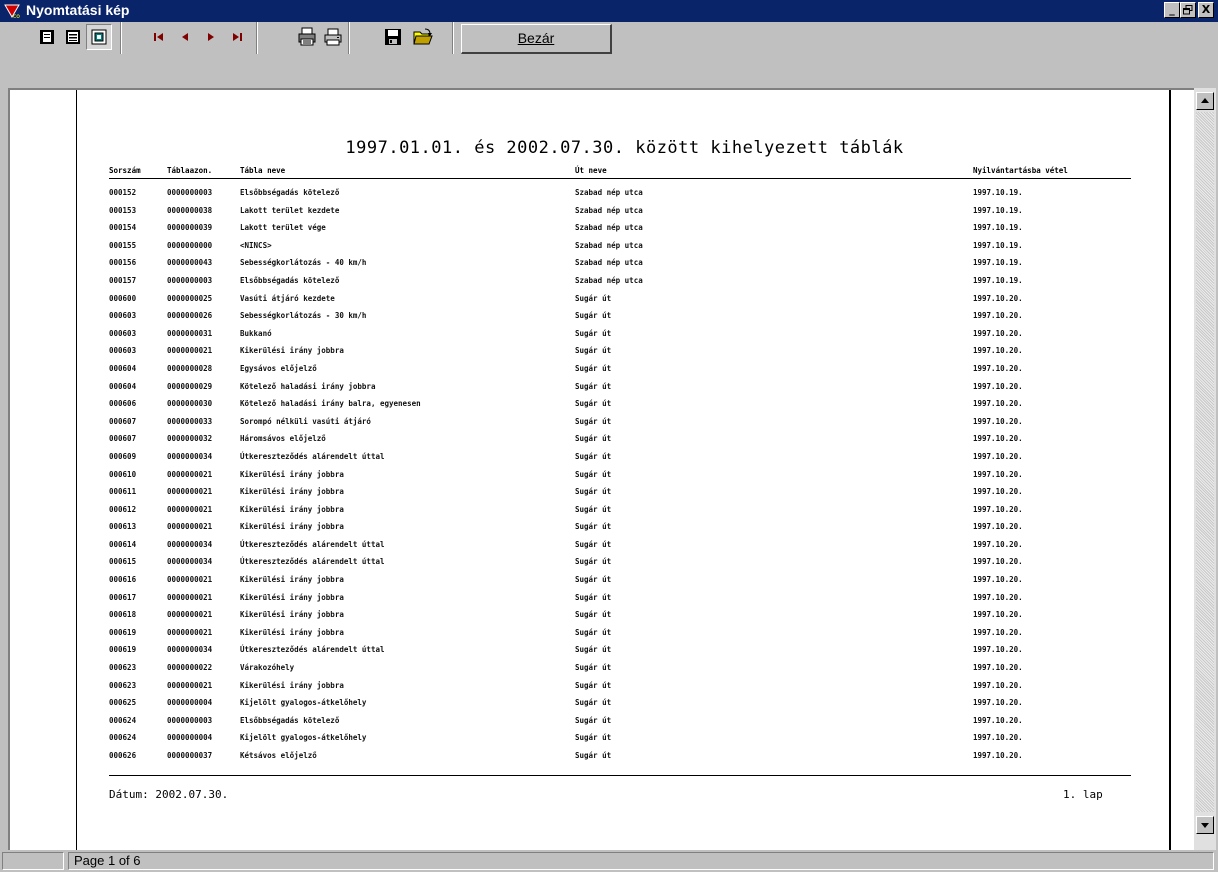  What do you see at coordinates (1172, 10) in the screenshot?
I see `minimize-button: _` at bounding box center [1172, 10].